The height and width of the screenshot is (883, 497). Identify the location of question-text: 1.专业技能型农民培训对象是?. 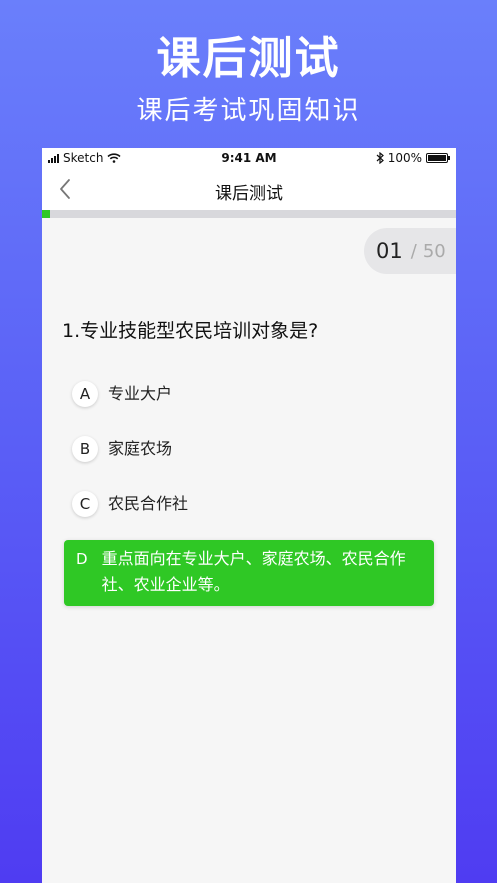
(190, 331).